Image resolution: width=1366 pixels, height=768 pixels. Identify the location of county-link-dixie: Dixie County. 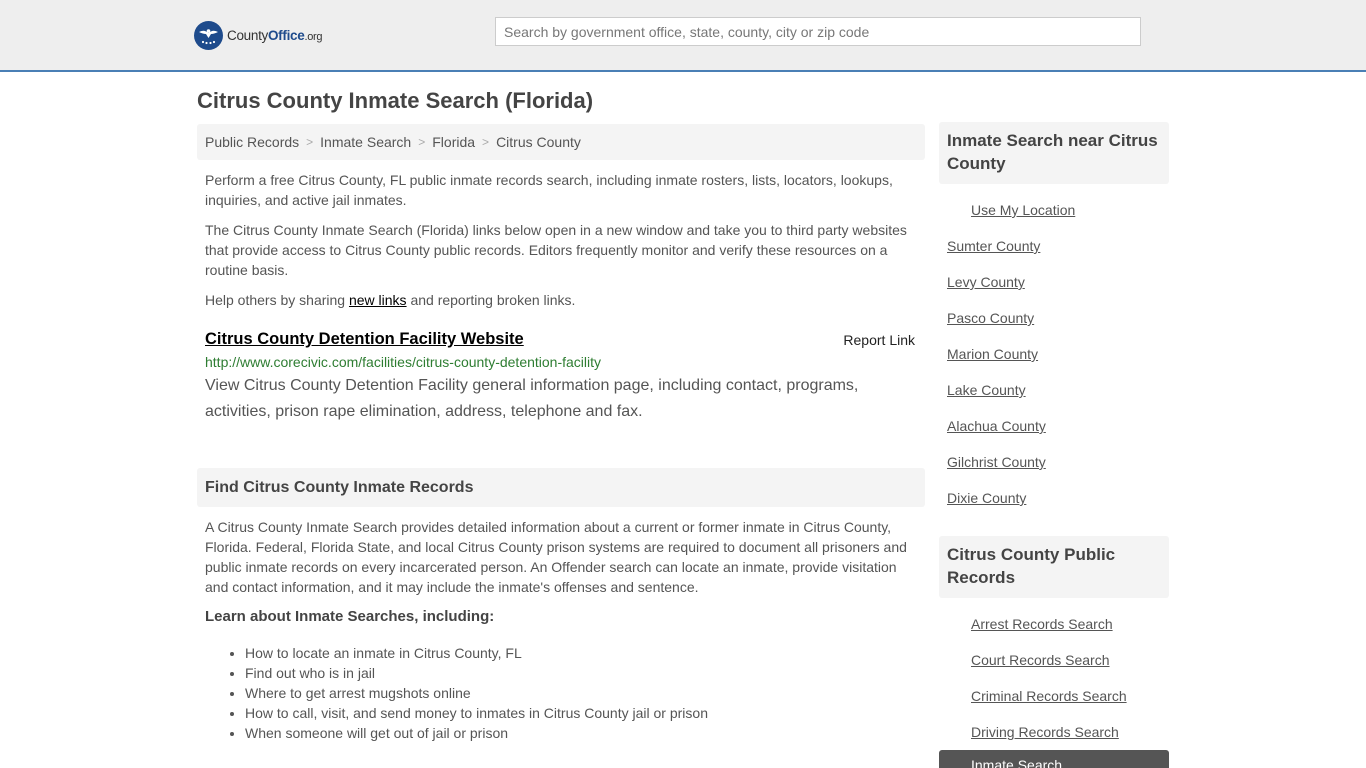
(986, 498).